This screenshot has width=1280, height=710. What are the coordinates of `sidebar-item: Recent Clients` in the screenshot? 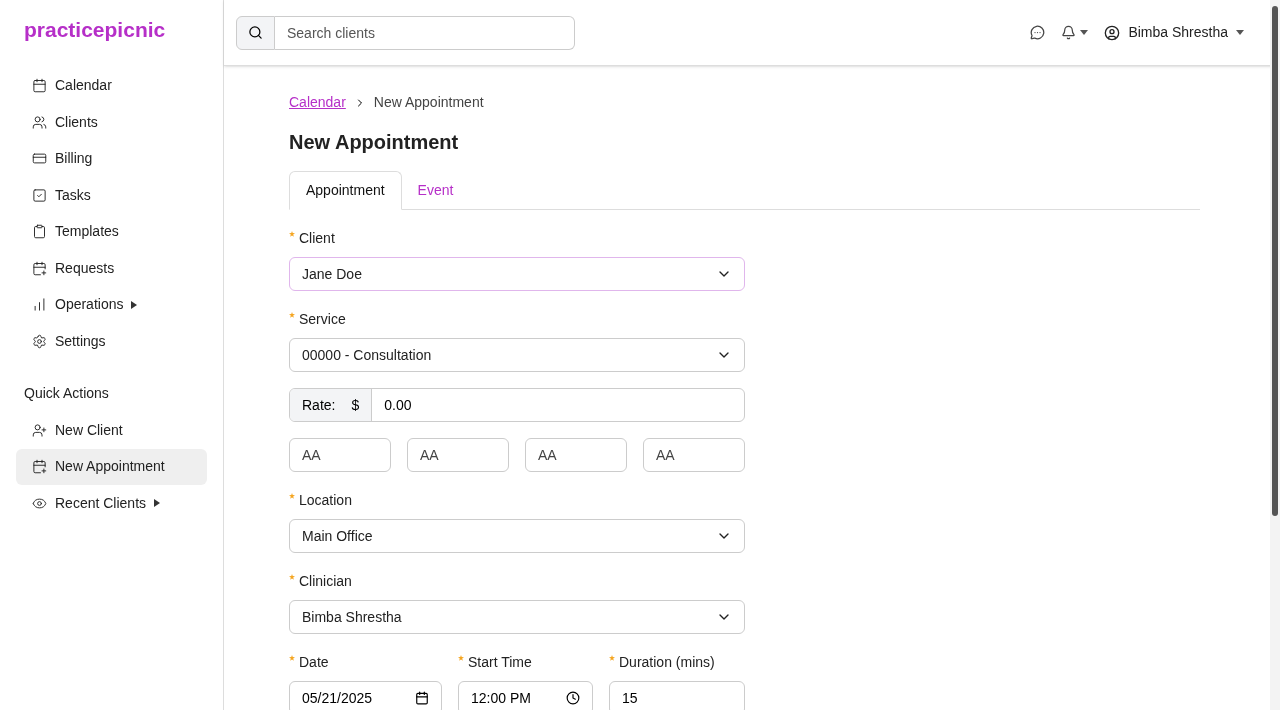 It's located at (111, 503).